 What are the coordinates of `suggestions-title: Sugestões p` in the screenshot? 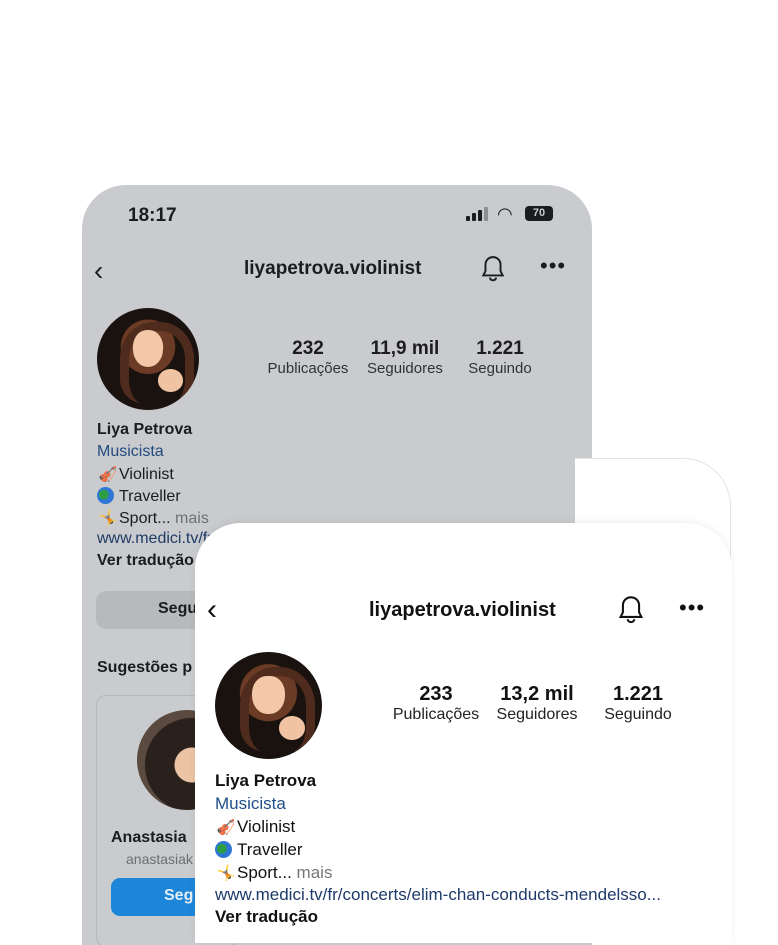 It's located at (145, 667).